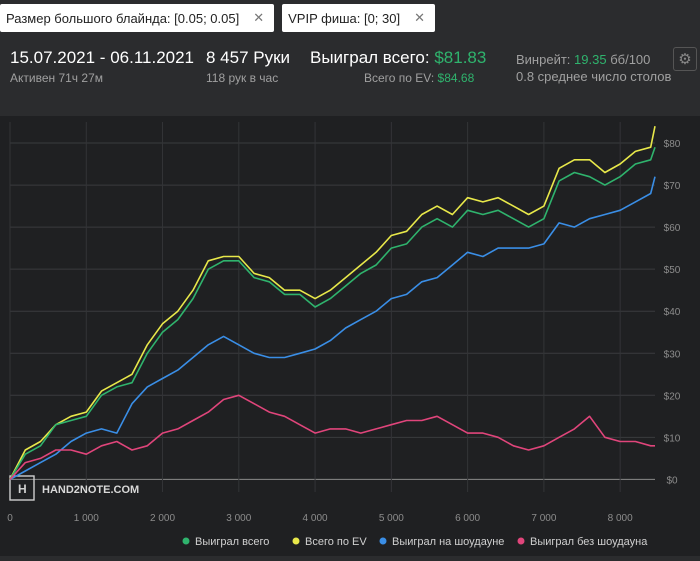  What do you see at coordinates (448, 542) in the screenshot?
I see `legend-label: Выиграл на шоудауне` at bounding box center [448, 542].